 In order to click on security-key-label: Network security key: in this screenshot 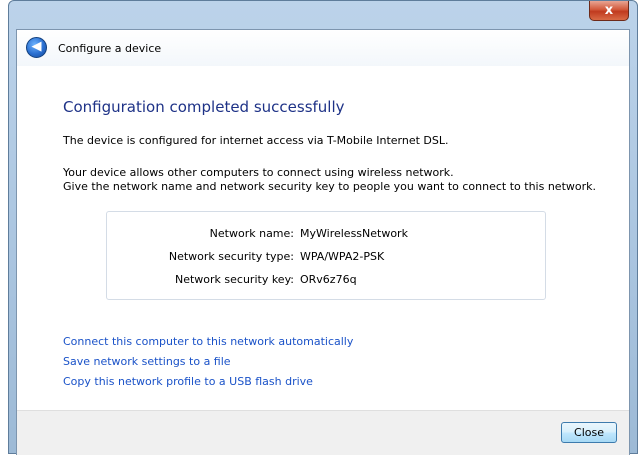, I will do `click(234, 279)`.